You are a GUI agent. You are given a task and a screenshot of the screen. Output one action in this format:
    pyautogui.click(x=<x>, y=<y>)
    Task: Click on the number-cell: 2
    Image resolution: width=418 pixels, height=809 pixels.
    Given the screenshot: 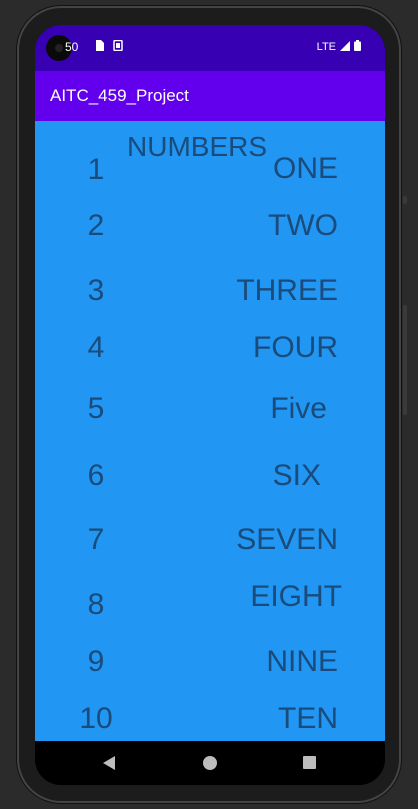 What is the action you would take?
    pyautogui.click(x=96, y=225)
    